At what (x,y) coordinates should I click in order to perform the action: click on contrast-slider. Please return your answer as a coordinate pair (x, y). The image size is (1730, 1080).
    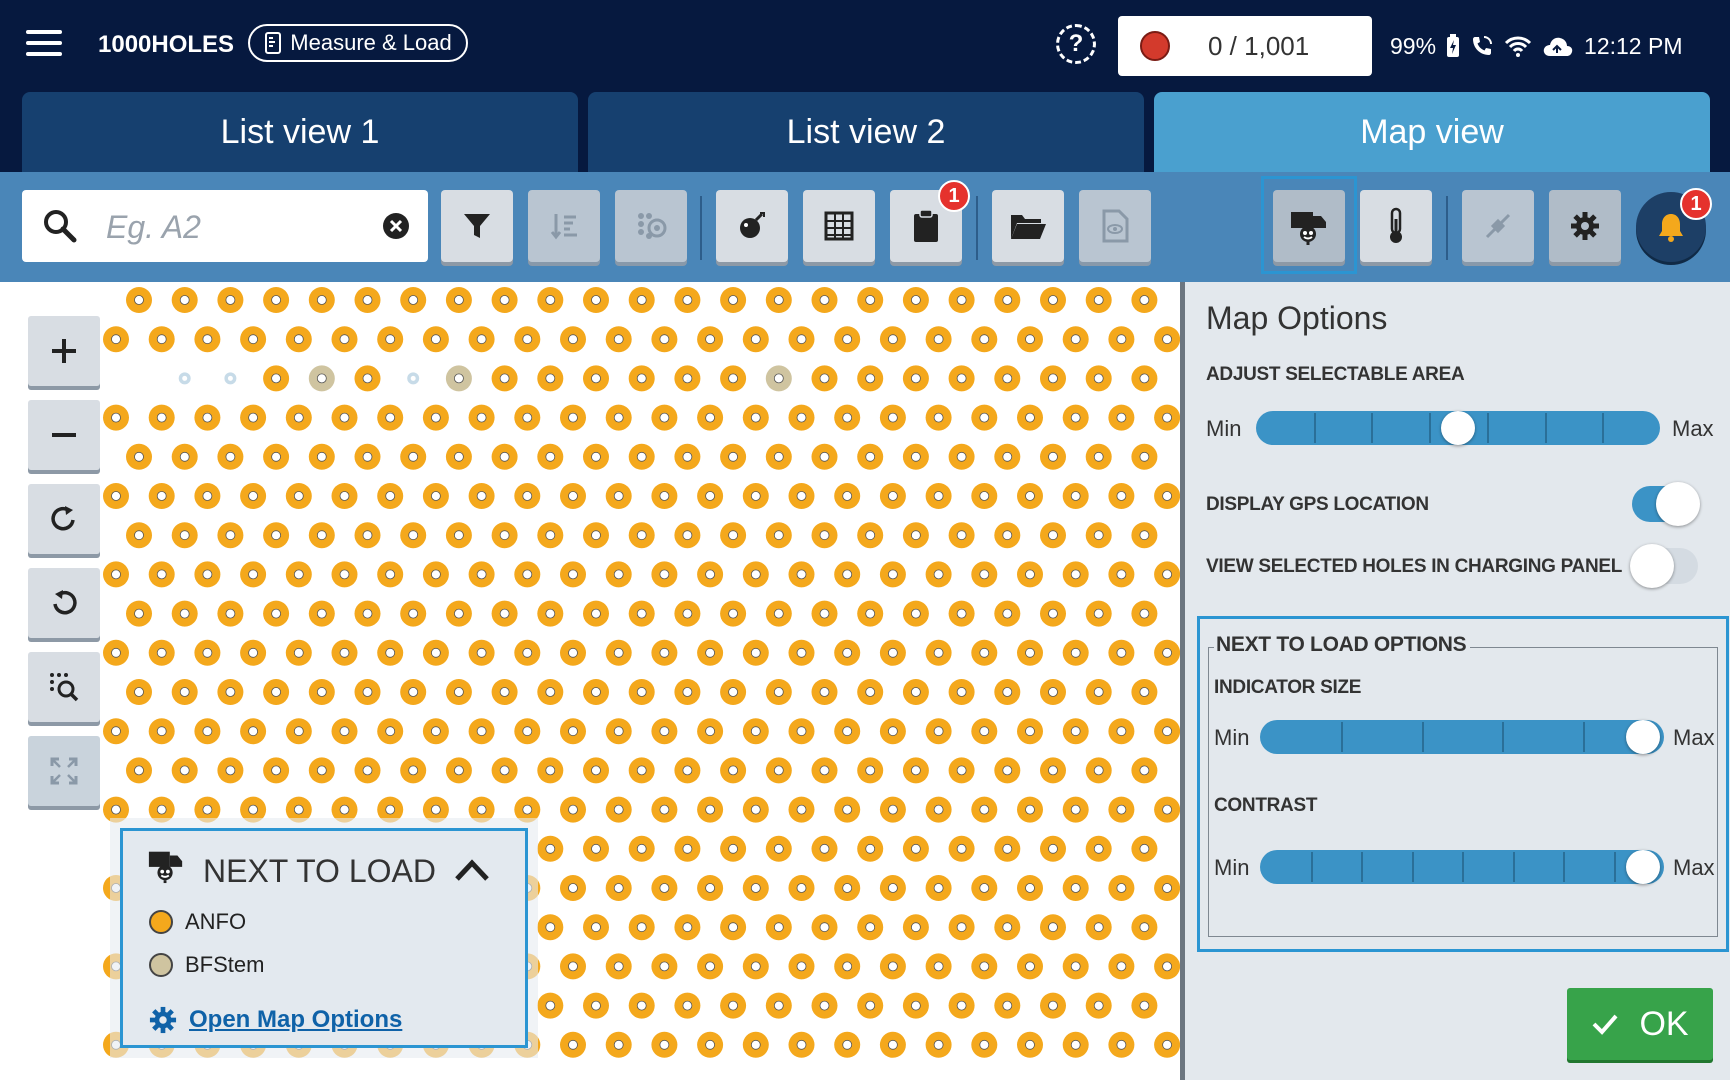
    Looking at the image, I should click on (1462, 867).